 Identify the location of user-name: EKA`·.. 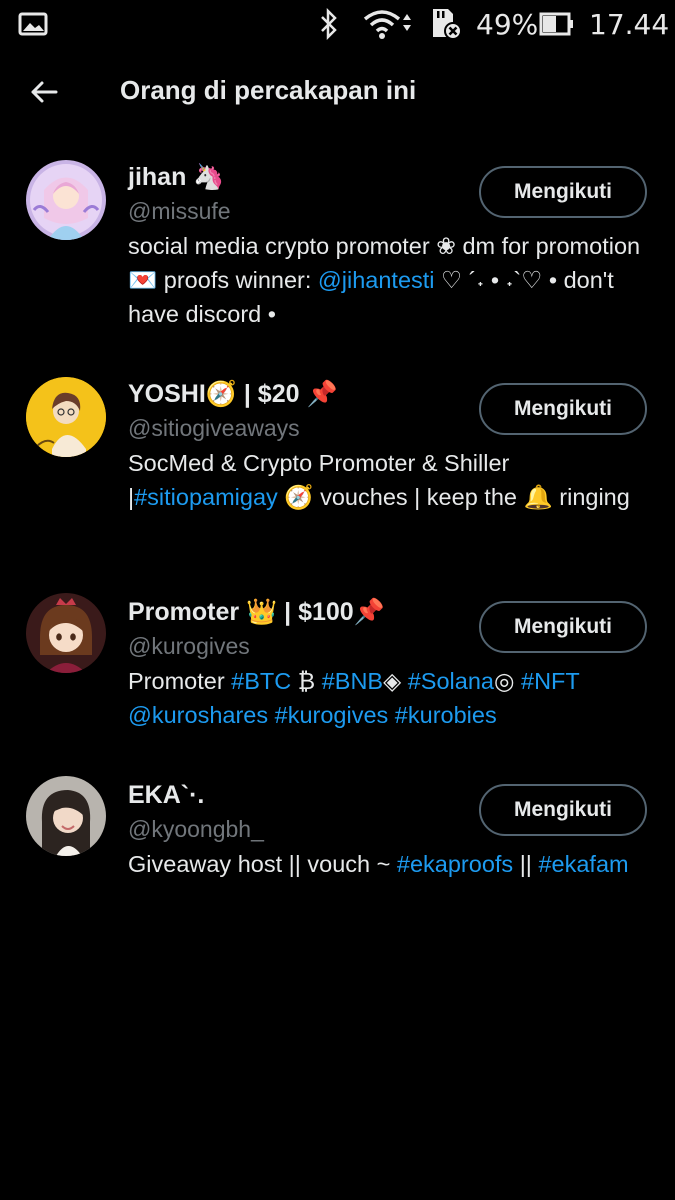
(166, 795).